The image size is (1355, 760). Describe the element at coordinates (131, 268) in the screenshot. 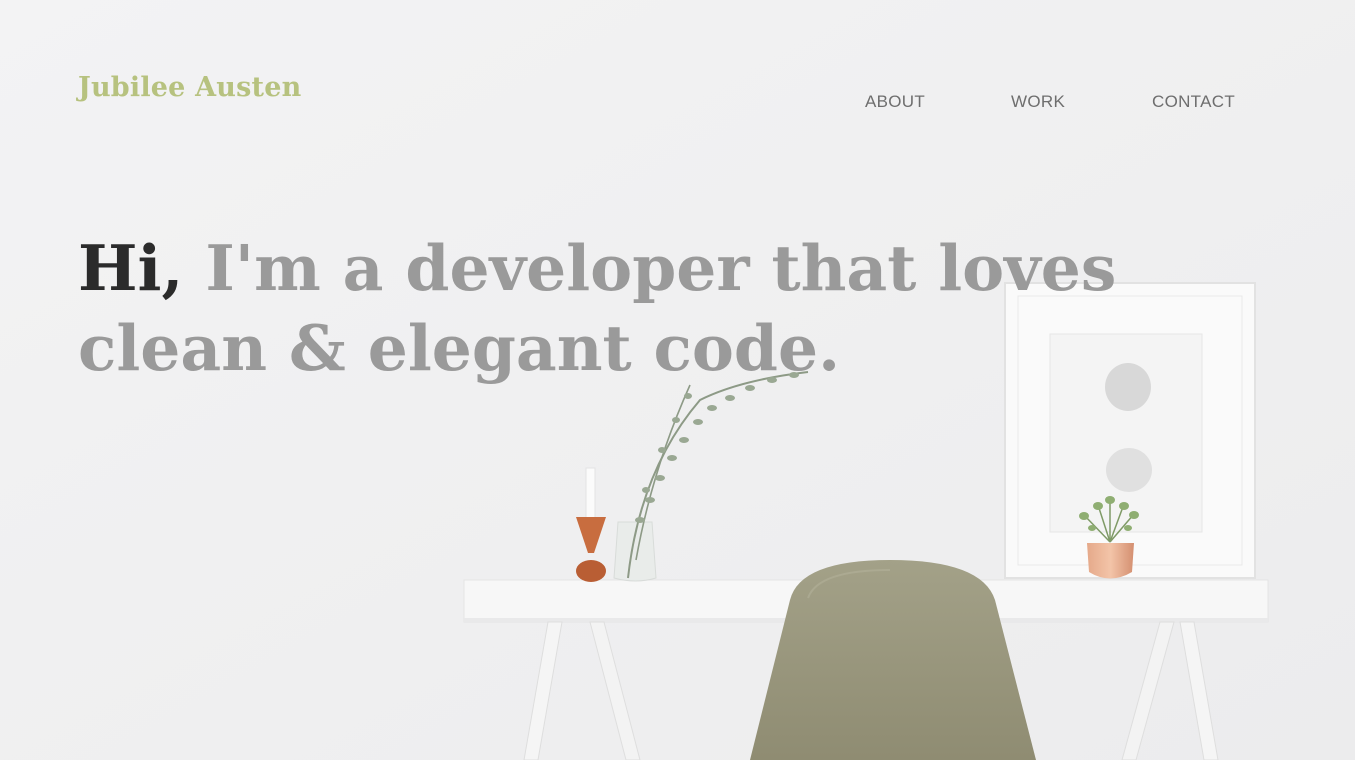

I see `hero-greeting: Hi,` at that location.